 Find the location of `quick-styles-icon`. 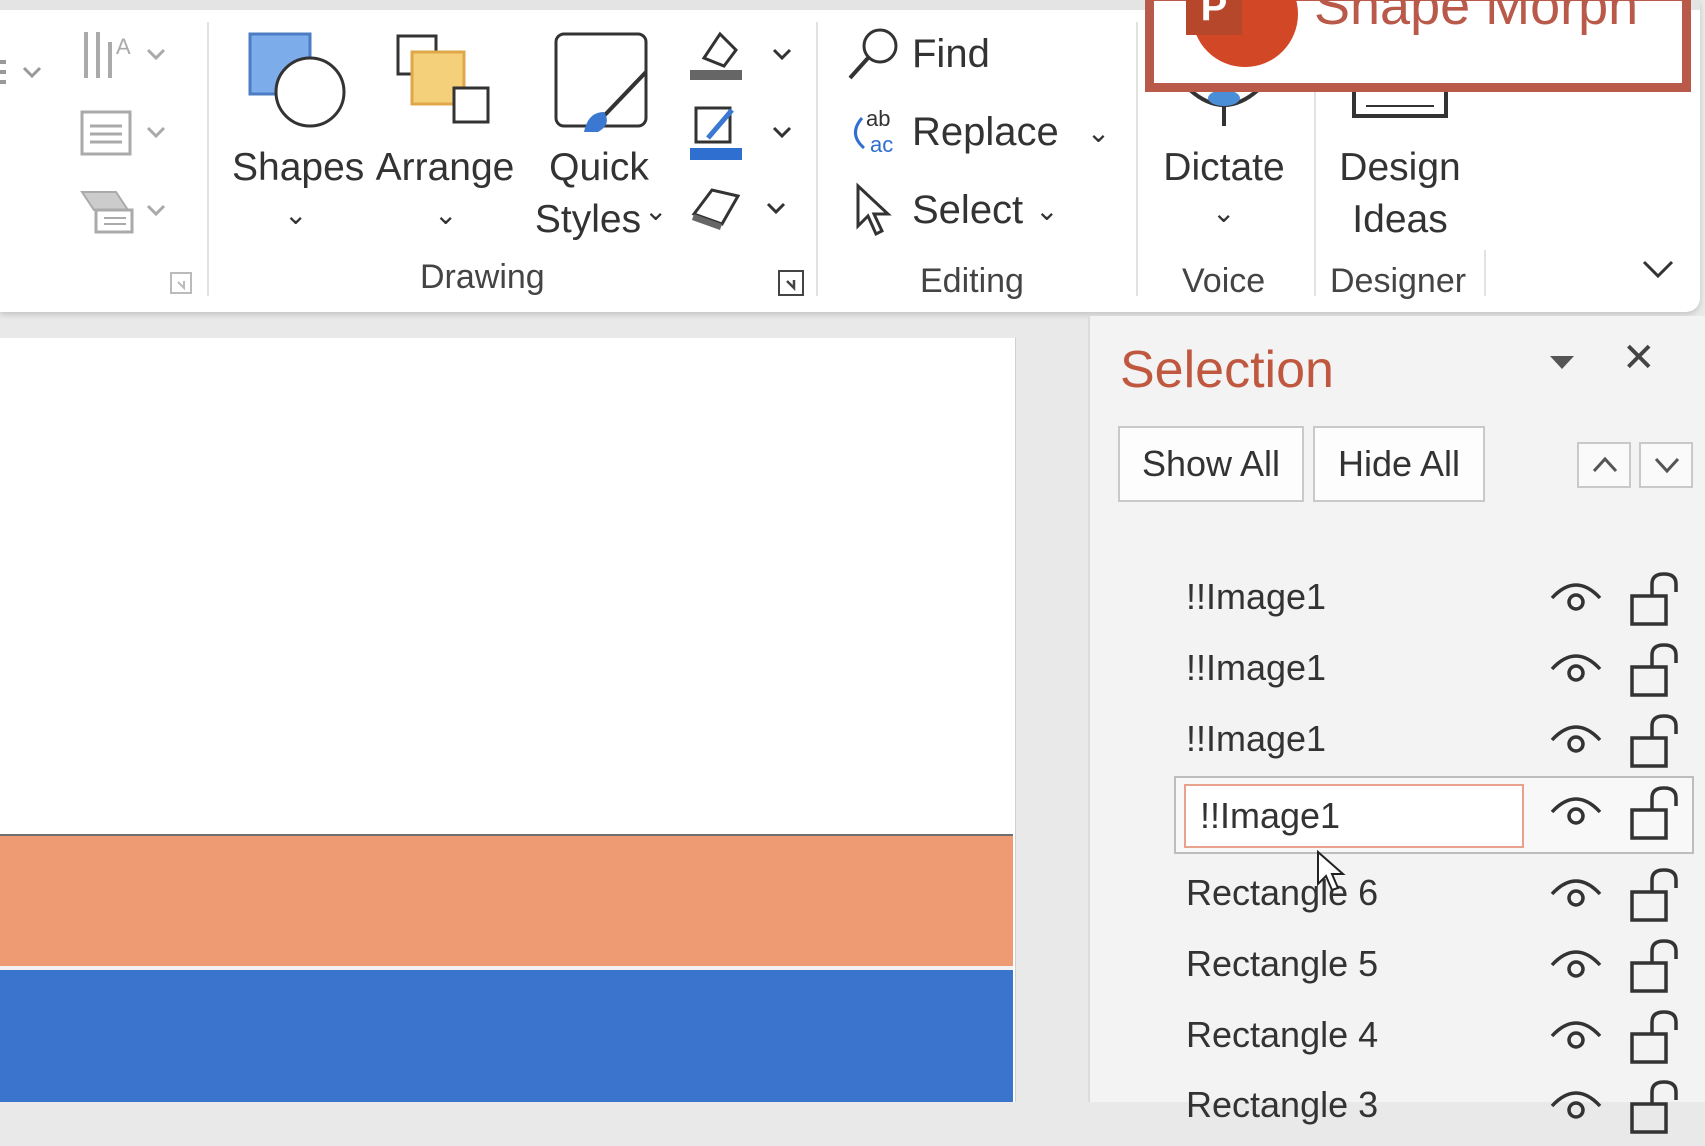

quick-styles-icon is located at coordinates (601, 82).